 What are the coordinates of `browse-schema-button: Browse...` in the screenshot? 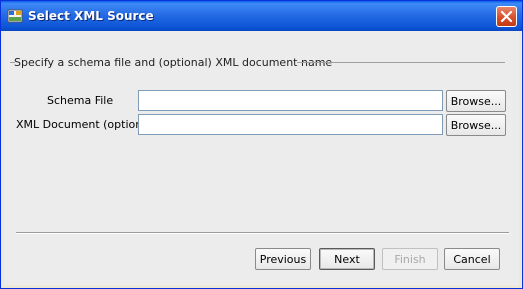 It's located at (476, 101).